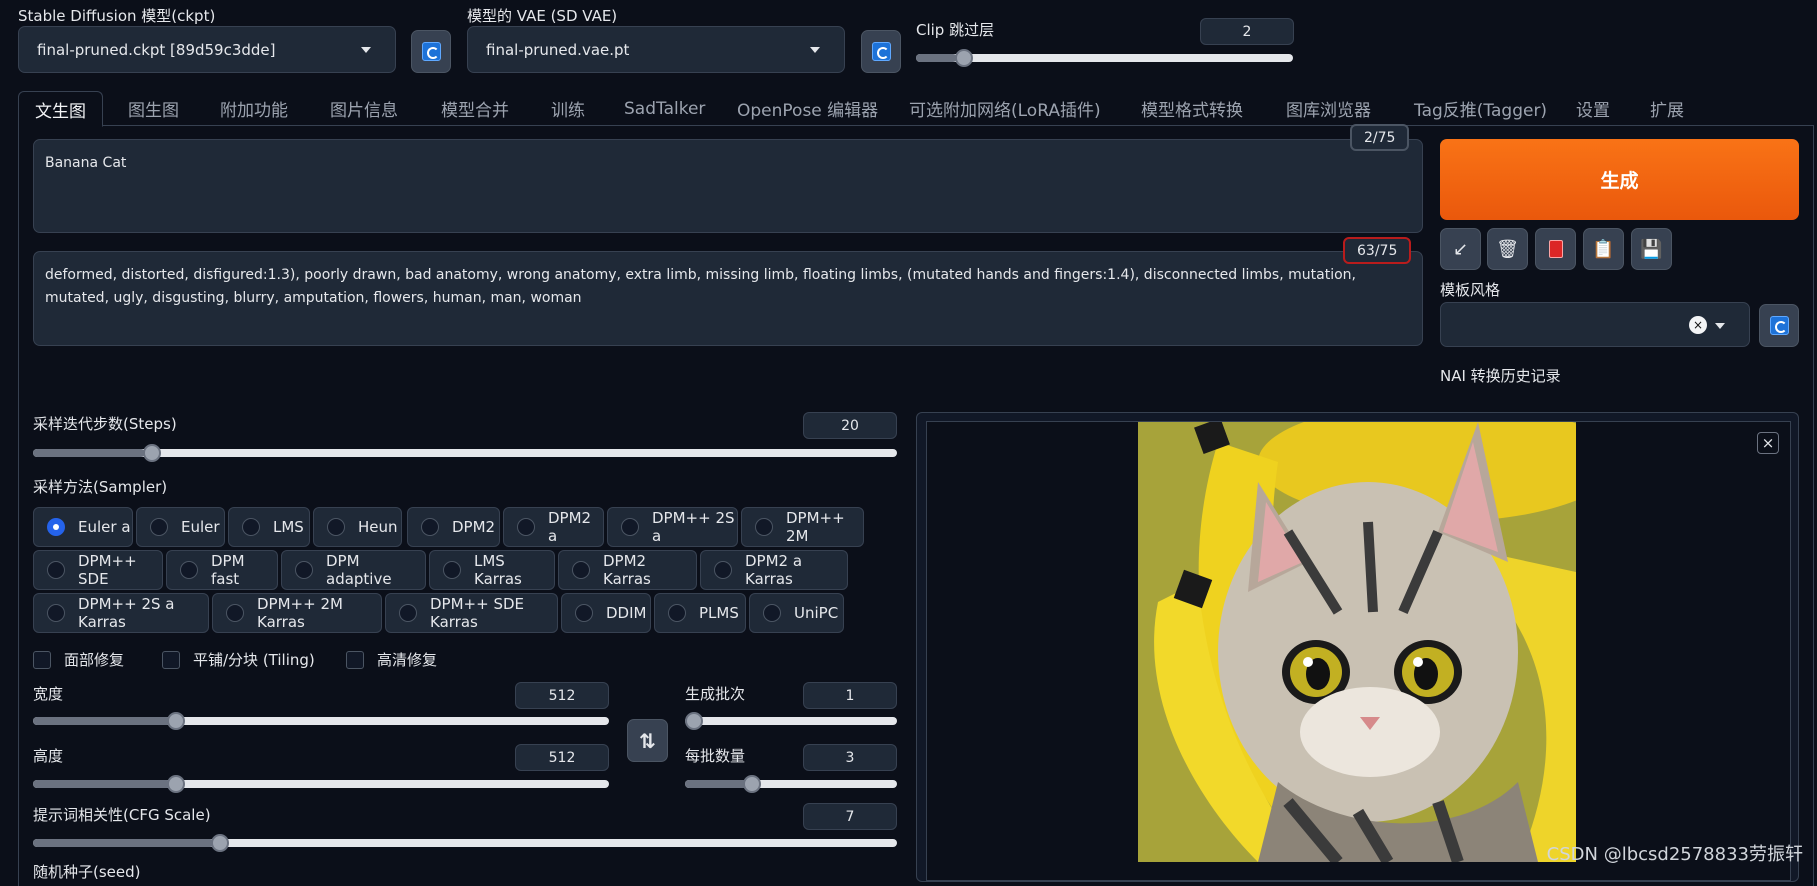  What do you see at coordinates (1603, 249) in the screenshot?
I see `apply-style-button: 📋` at bounding box center [1603, 249].